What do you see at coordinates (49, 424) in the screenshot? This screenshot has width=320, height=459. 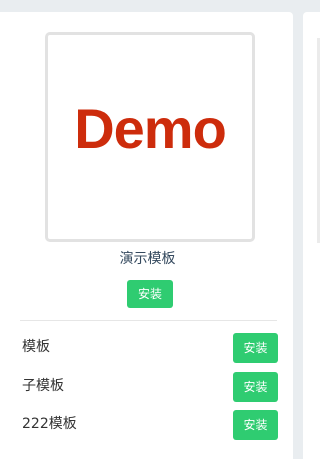 I see `list-item-label: 222模板` at bounding box center [49, 424].